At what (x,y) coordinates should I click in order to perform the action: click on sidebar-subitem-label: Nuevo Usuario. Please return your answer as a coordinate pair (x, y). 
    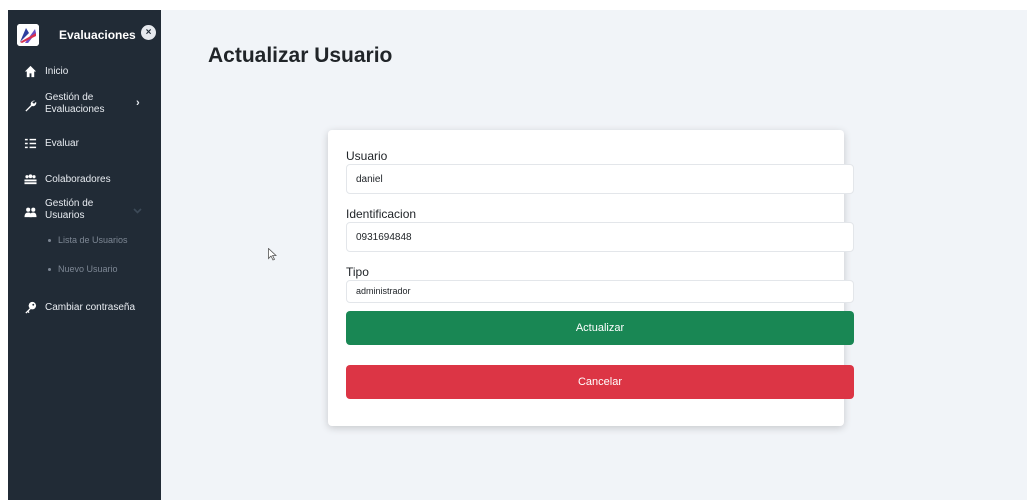
    Looking at the image, I should click on (88, 269).